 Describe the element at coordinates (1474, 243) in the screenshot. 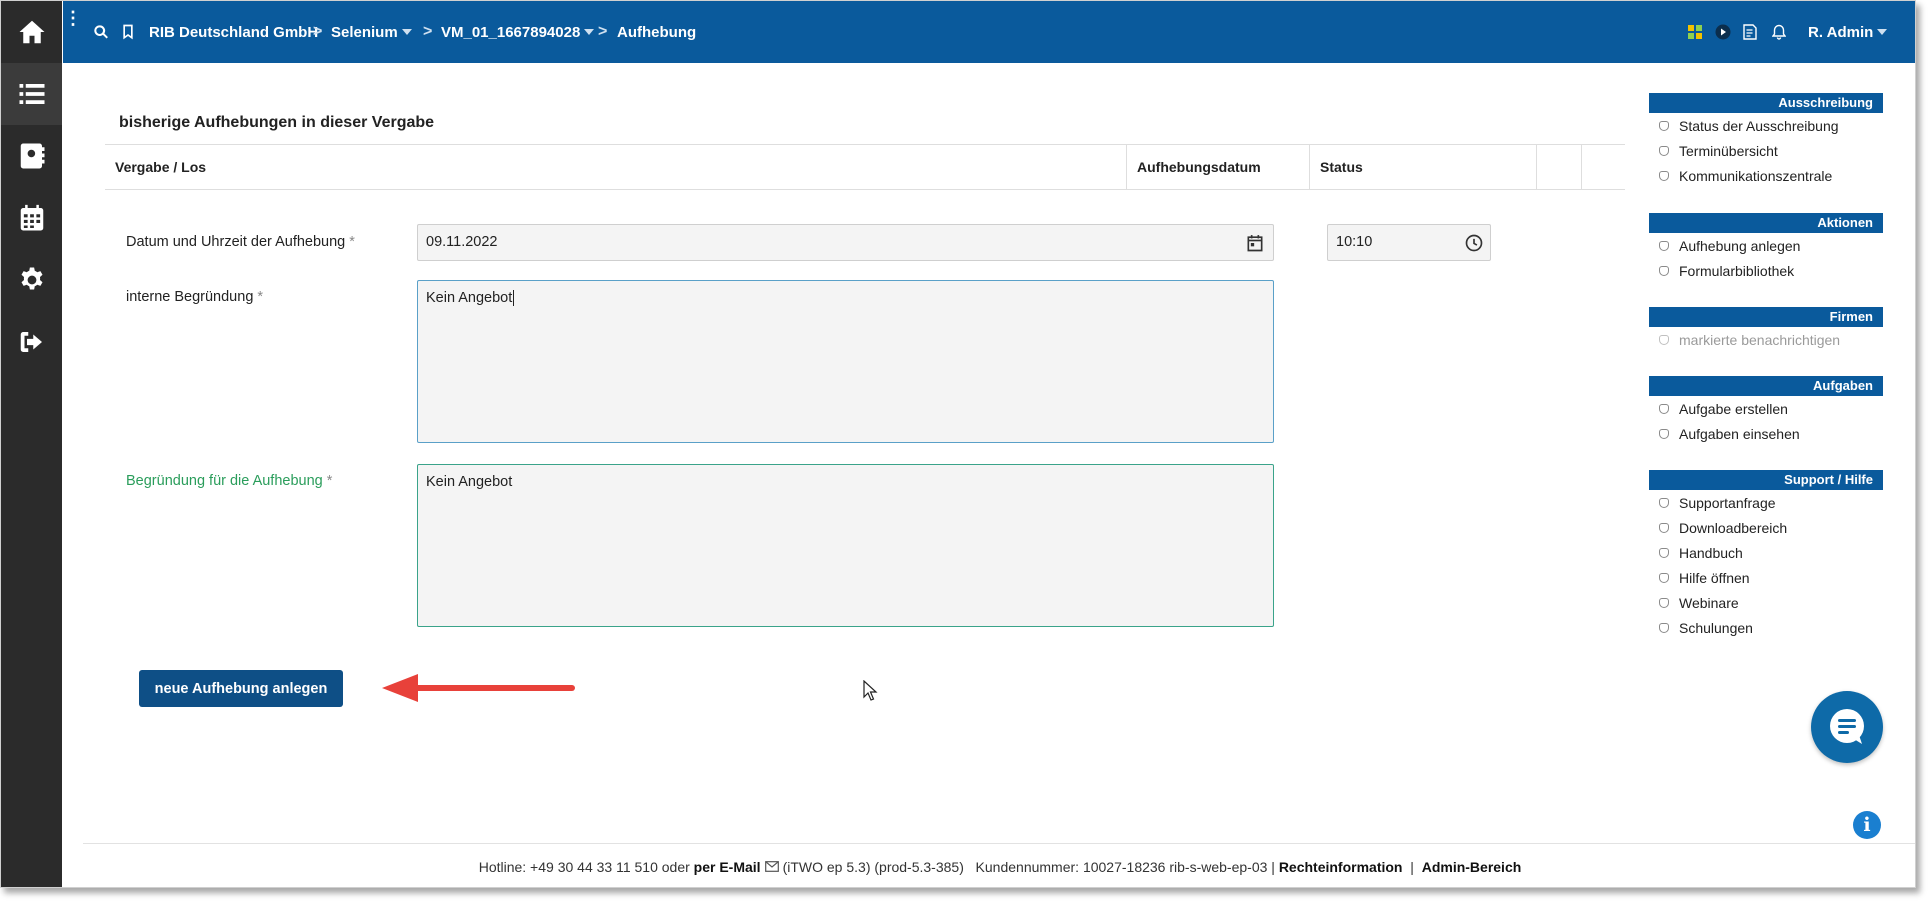

I see `clock-icon` at that location.